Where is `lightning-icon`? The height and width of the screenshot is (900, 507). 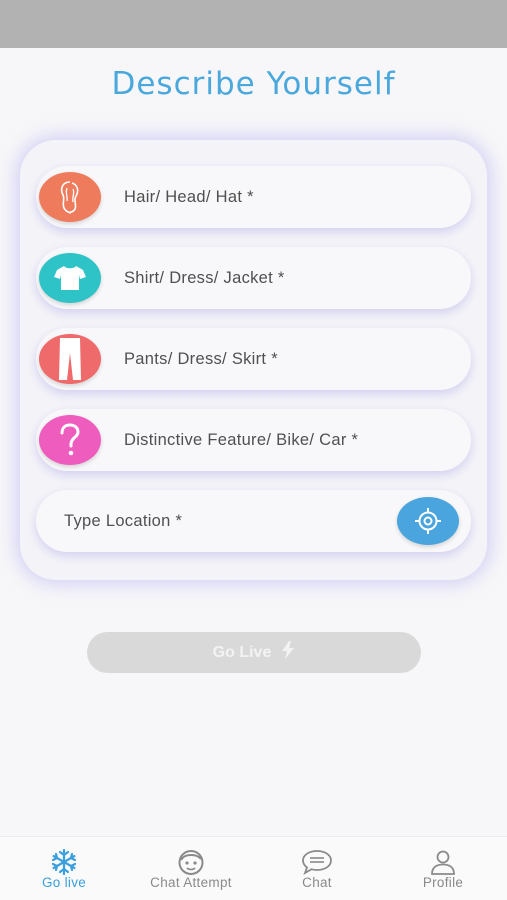
lightning-icon is located at coordinates (288, 652).